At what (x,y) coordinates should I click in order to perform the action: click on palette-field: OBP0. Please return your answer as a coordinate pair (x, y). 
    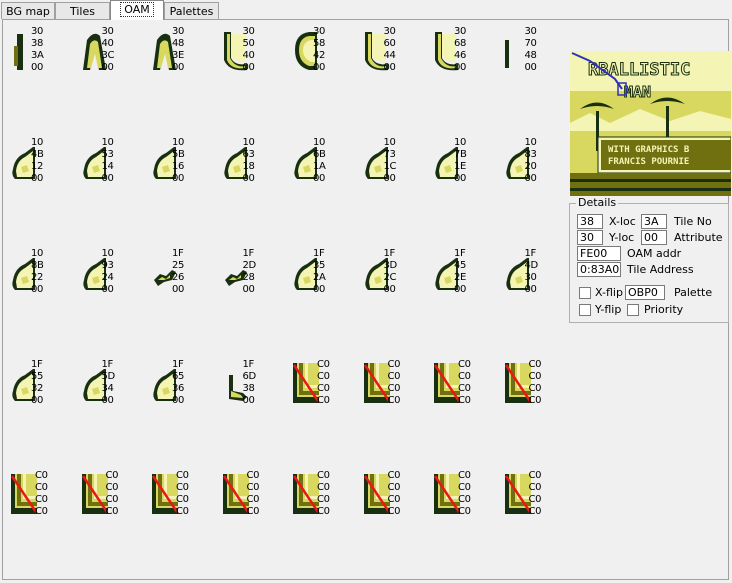
    Looking at the image, I should click on (645, 292).